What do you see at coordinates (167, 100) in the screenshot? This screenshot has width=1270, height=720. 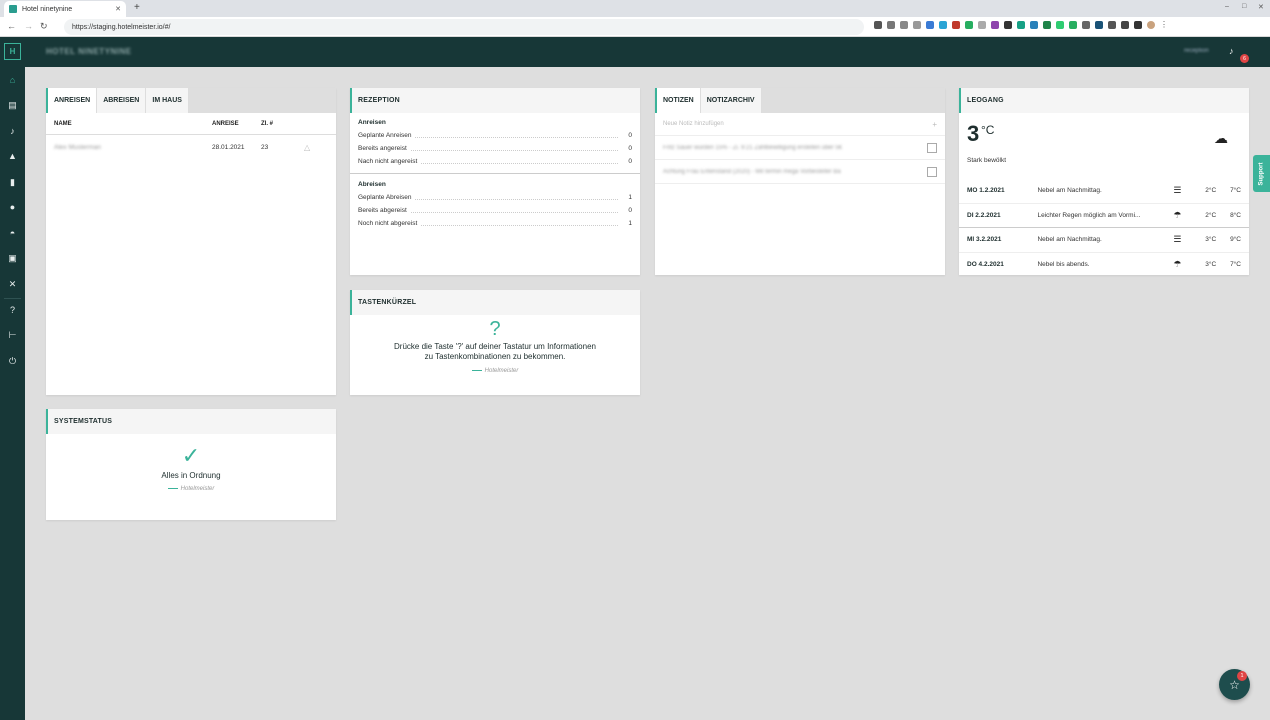 I see `tab-im-haus: IM HAUS` at bounding box center [167, 100].